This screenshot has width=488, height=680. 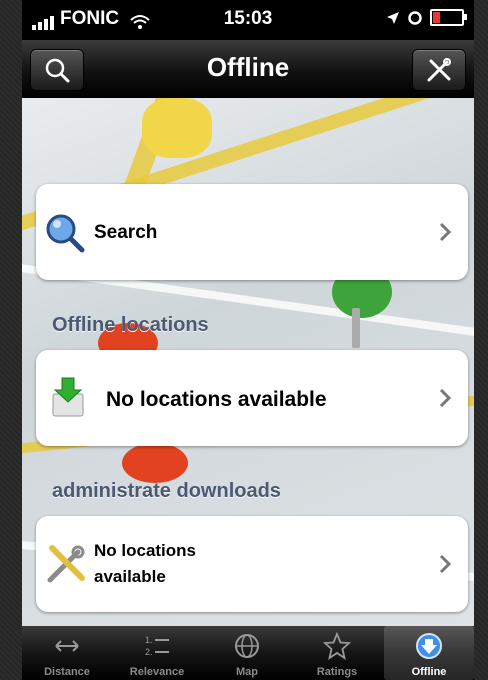 I want to click on location-arrow-icon, so click(x=393, y=17).